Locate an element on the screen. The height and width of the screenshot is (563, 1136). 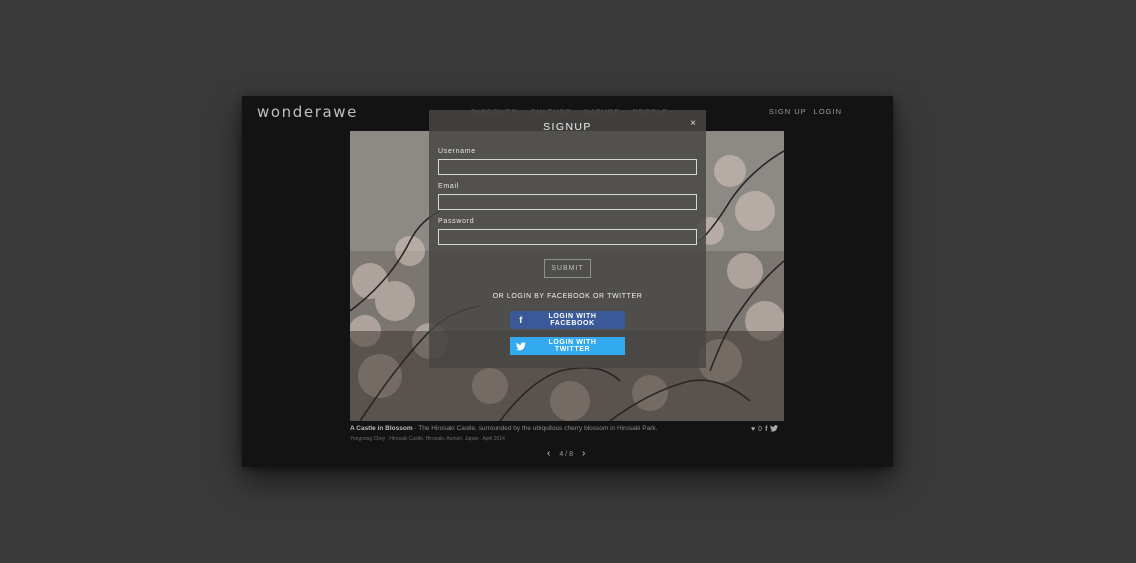
close-icon: × is located at coordinates (693, 123).